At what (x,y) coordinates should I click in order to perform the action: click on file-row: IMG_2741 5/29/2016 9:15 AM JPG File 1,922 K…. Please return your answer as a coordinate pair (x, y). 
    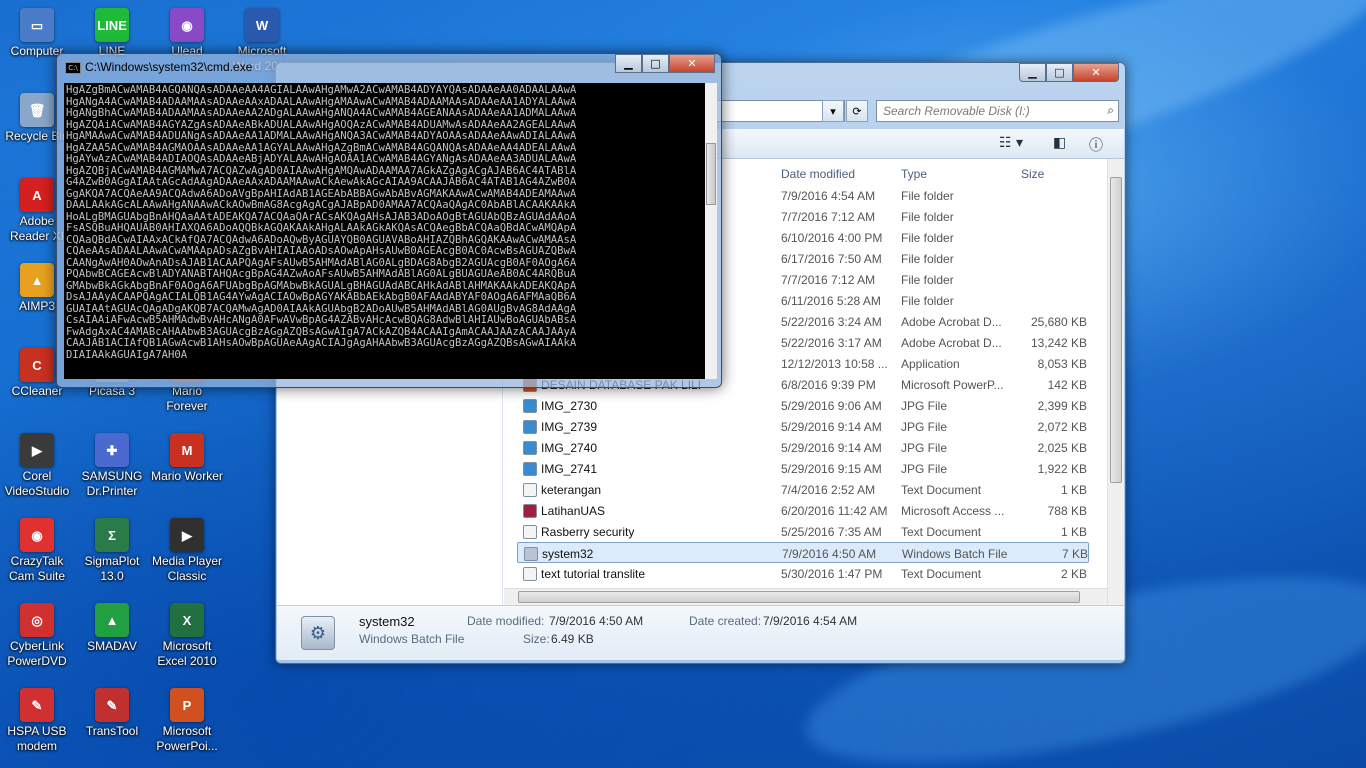
    Looking at the image, I should click on (803, 468).